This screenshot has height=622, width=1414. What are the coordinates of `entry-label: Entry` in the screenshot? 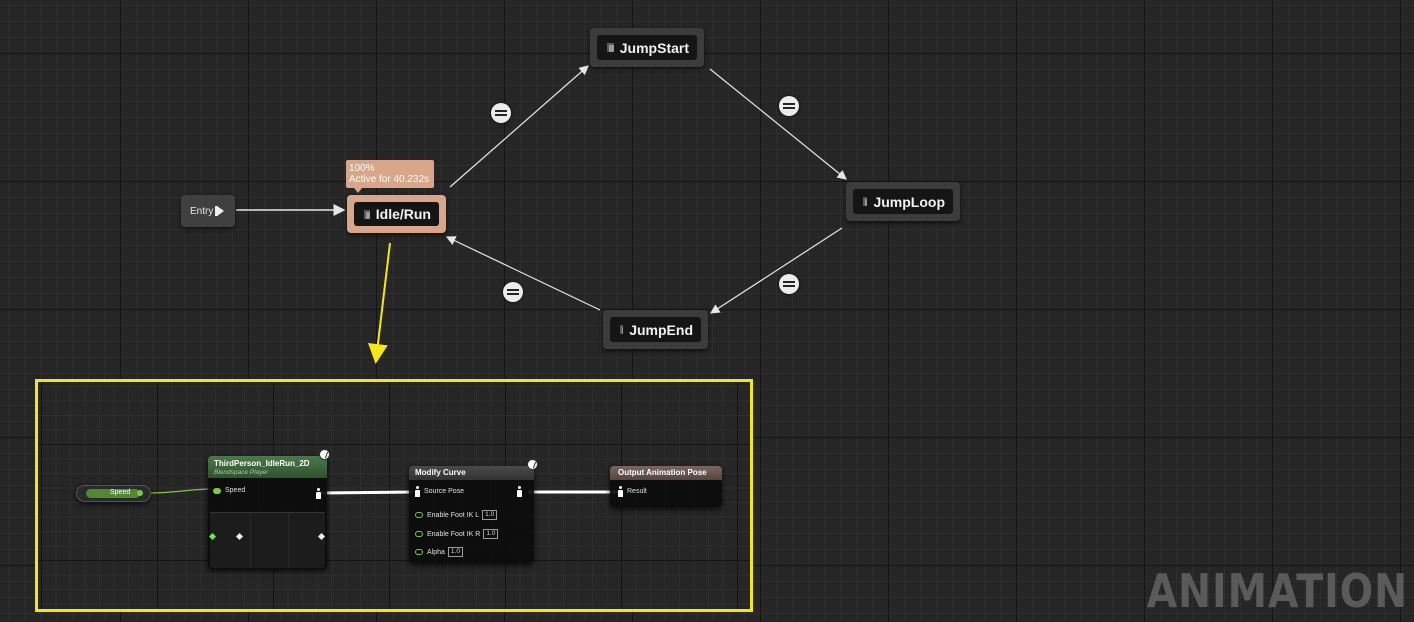 It's located at (202, 211).